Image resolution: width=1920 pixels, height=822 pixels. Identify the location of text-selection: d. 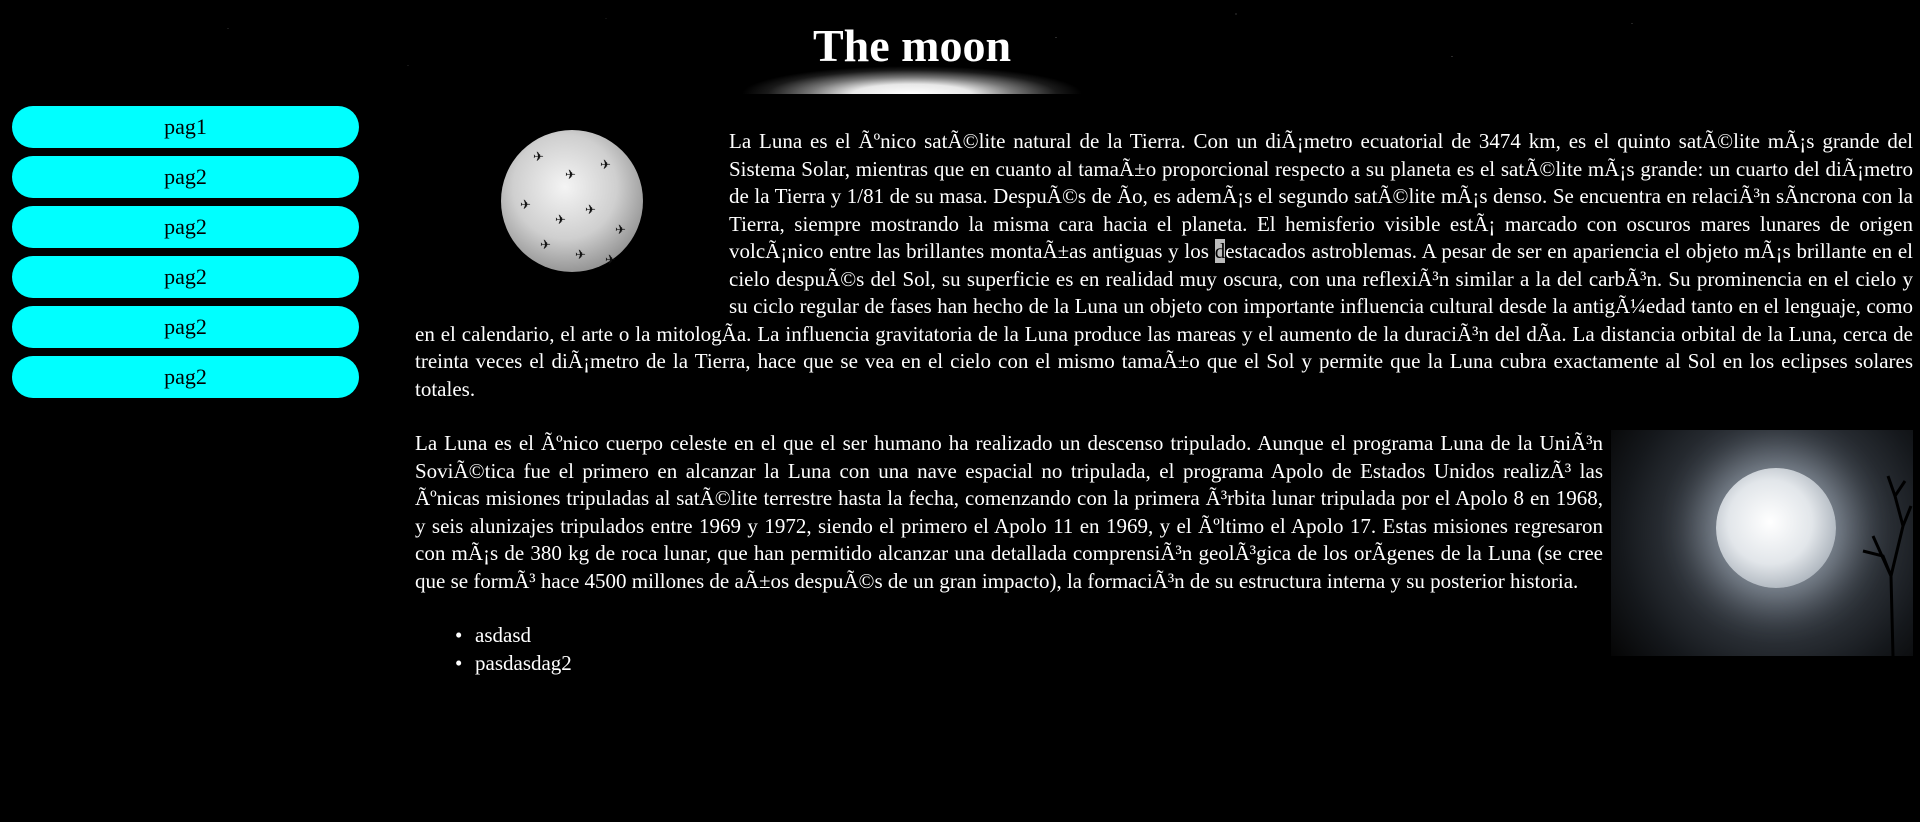
(1220, 251).